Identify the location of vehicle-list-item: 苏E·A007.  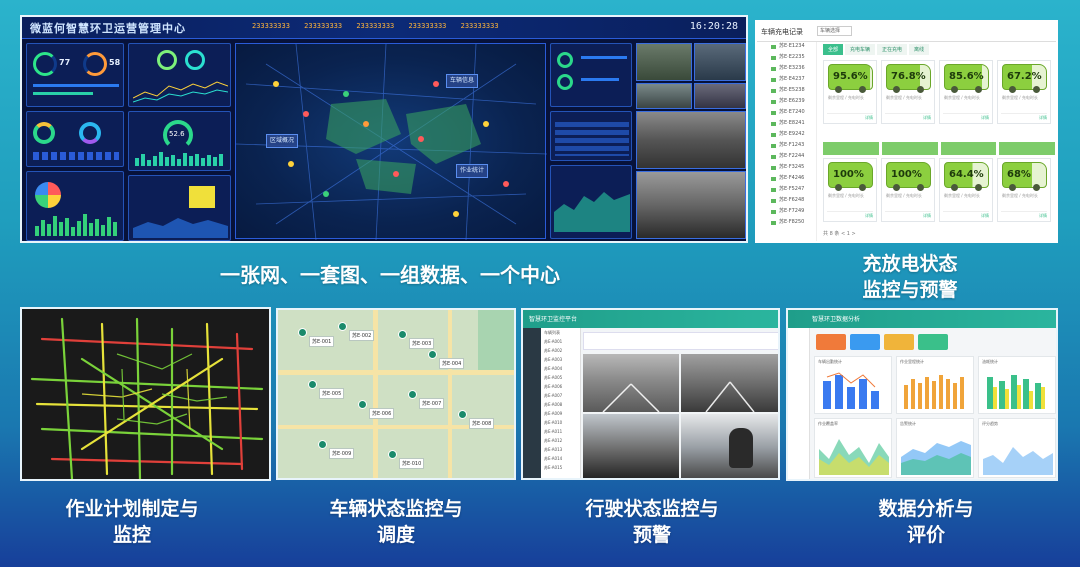
(560, 395).